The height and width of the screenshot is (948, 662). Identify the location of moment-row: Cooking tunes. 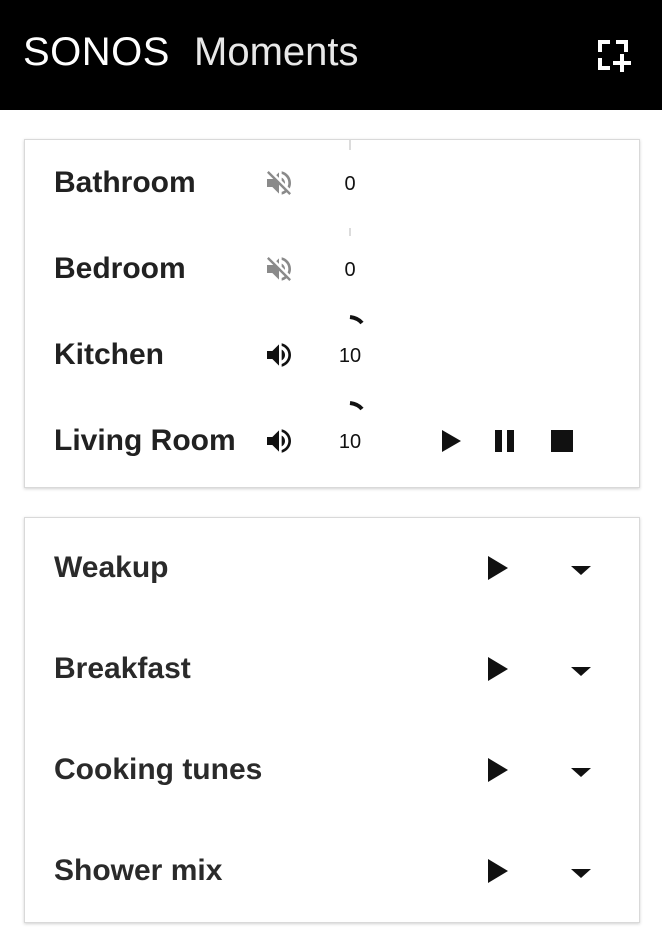
(332, 770).